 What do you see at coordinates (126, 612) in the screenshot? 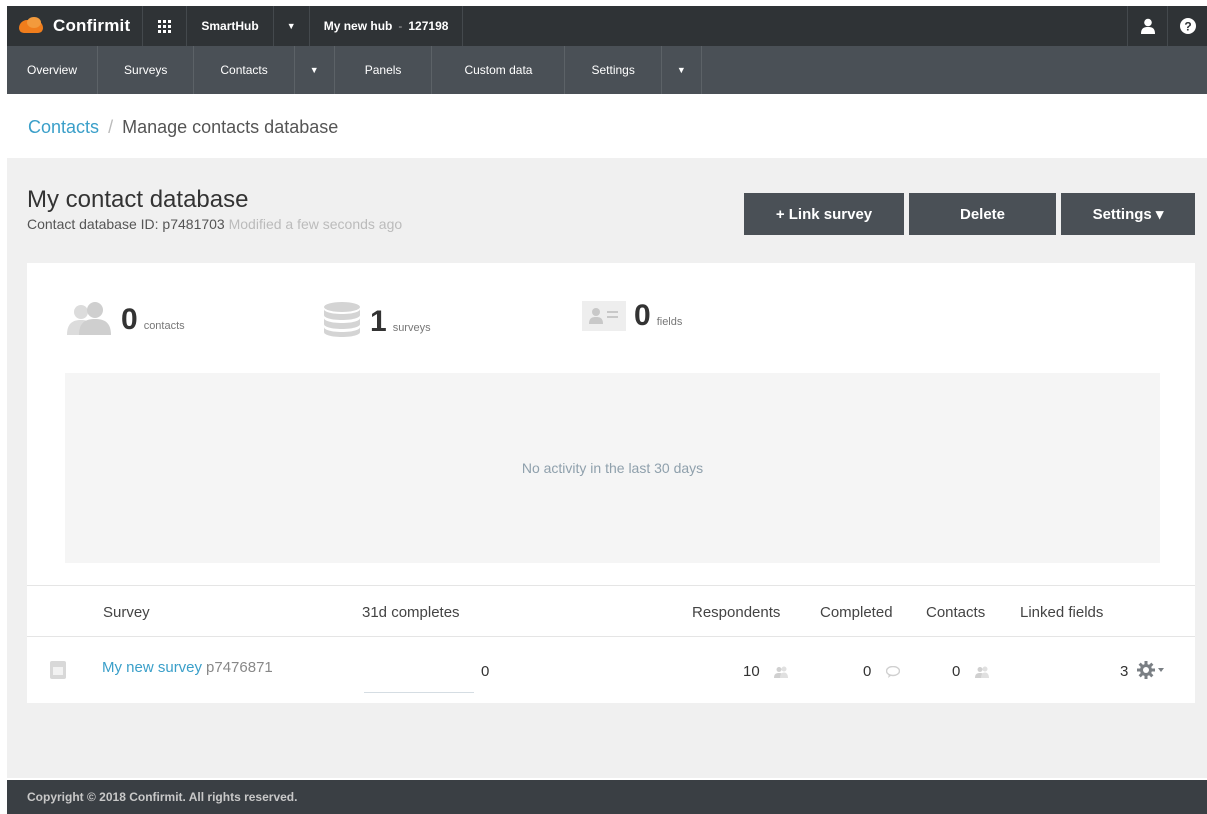
I see `column-header-survey: Survey` at bounding box center [126, 612].